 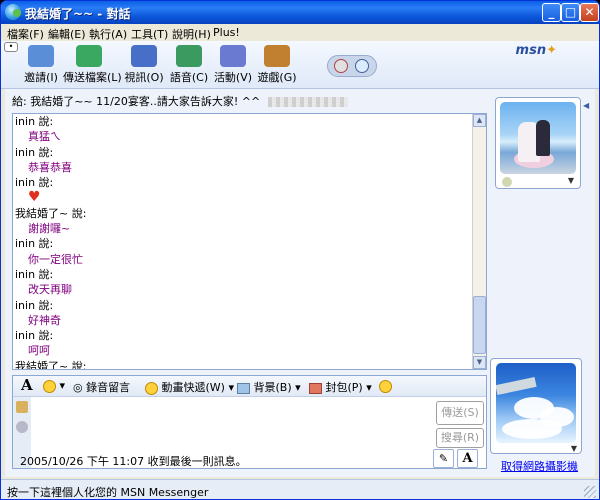 What do you see at coordinates (300, 32) in the screenshot?
I see `menu-bar: 檔案(F) 編輯(E) 執行(A) 工具(T) 說明(H) Plus!` at bounding box center [300, 32].